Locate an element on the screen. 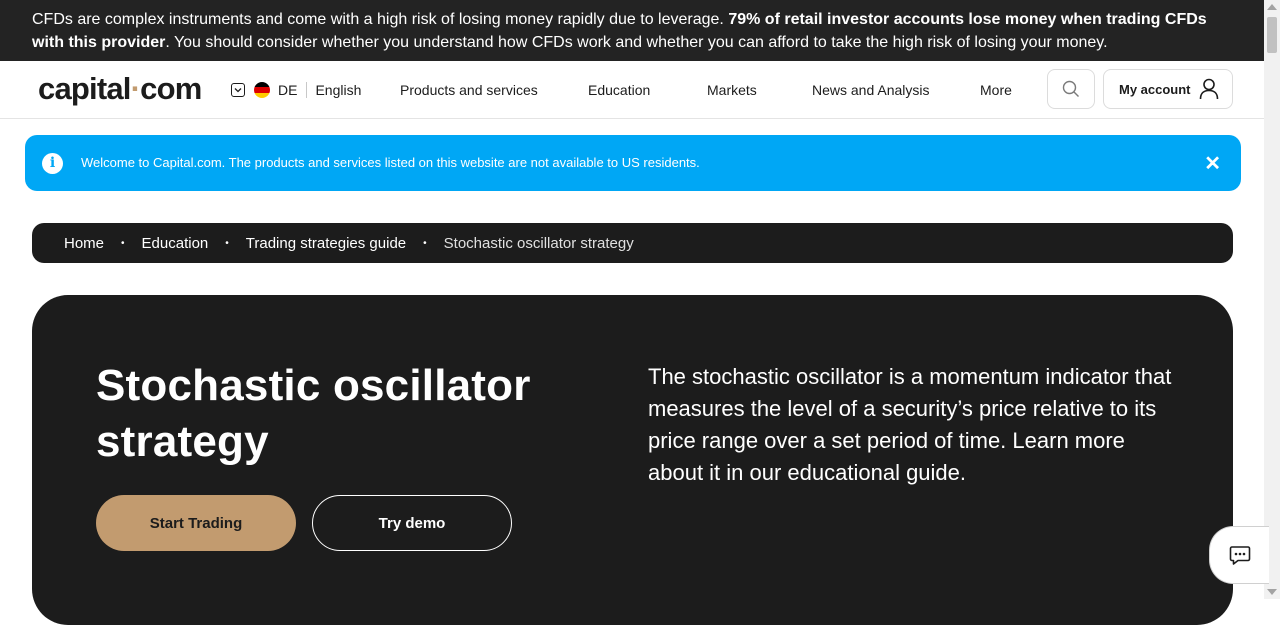 This screenshot has width=1280, height=625. scroll-down-icon is located at coordinates (1272, 592).